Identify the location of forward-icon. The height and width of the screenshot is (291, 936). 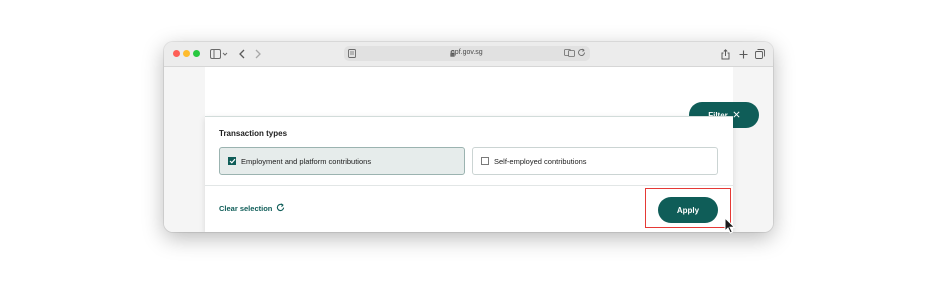
(258, 54).